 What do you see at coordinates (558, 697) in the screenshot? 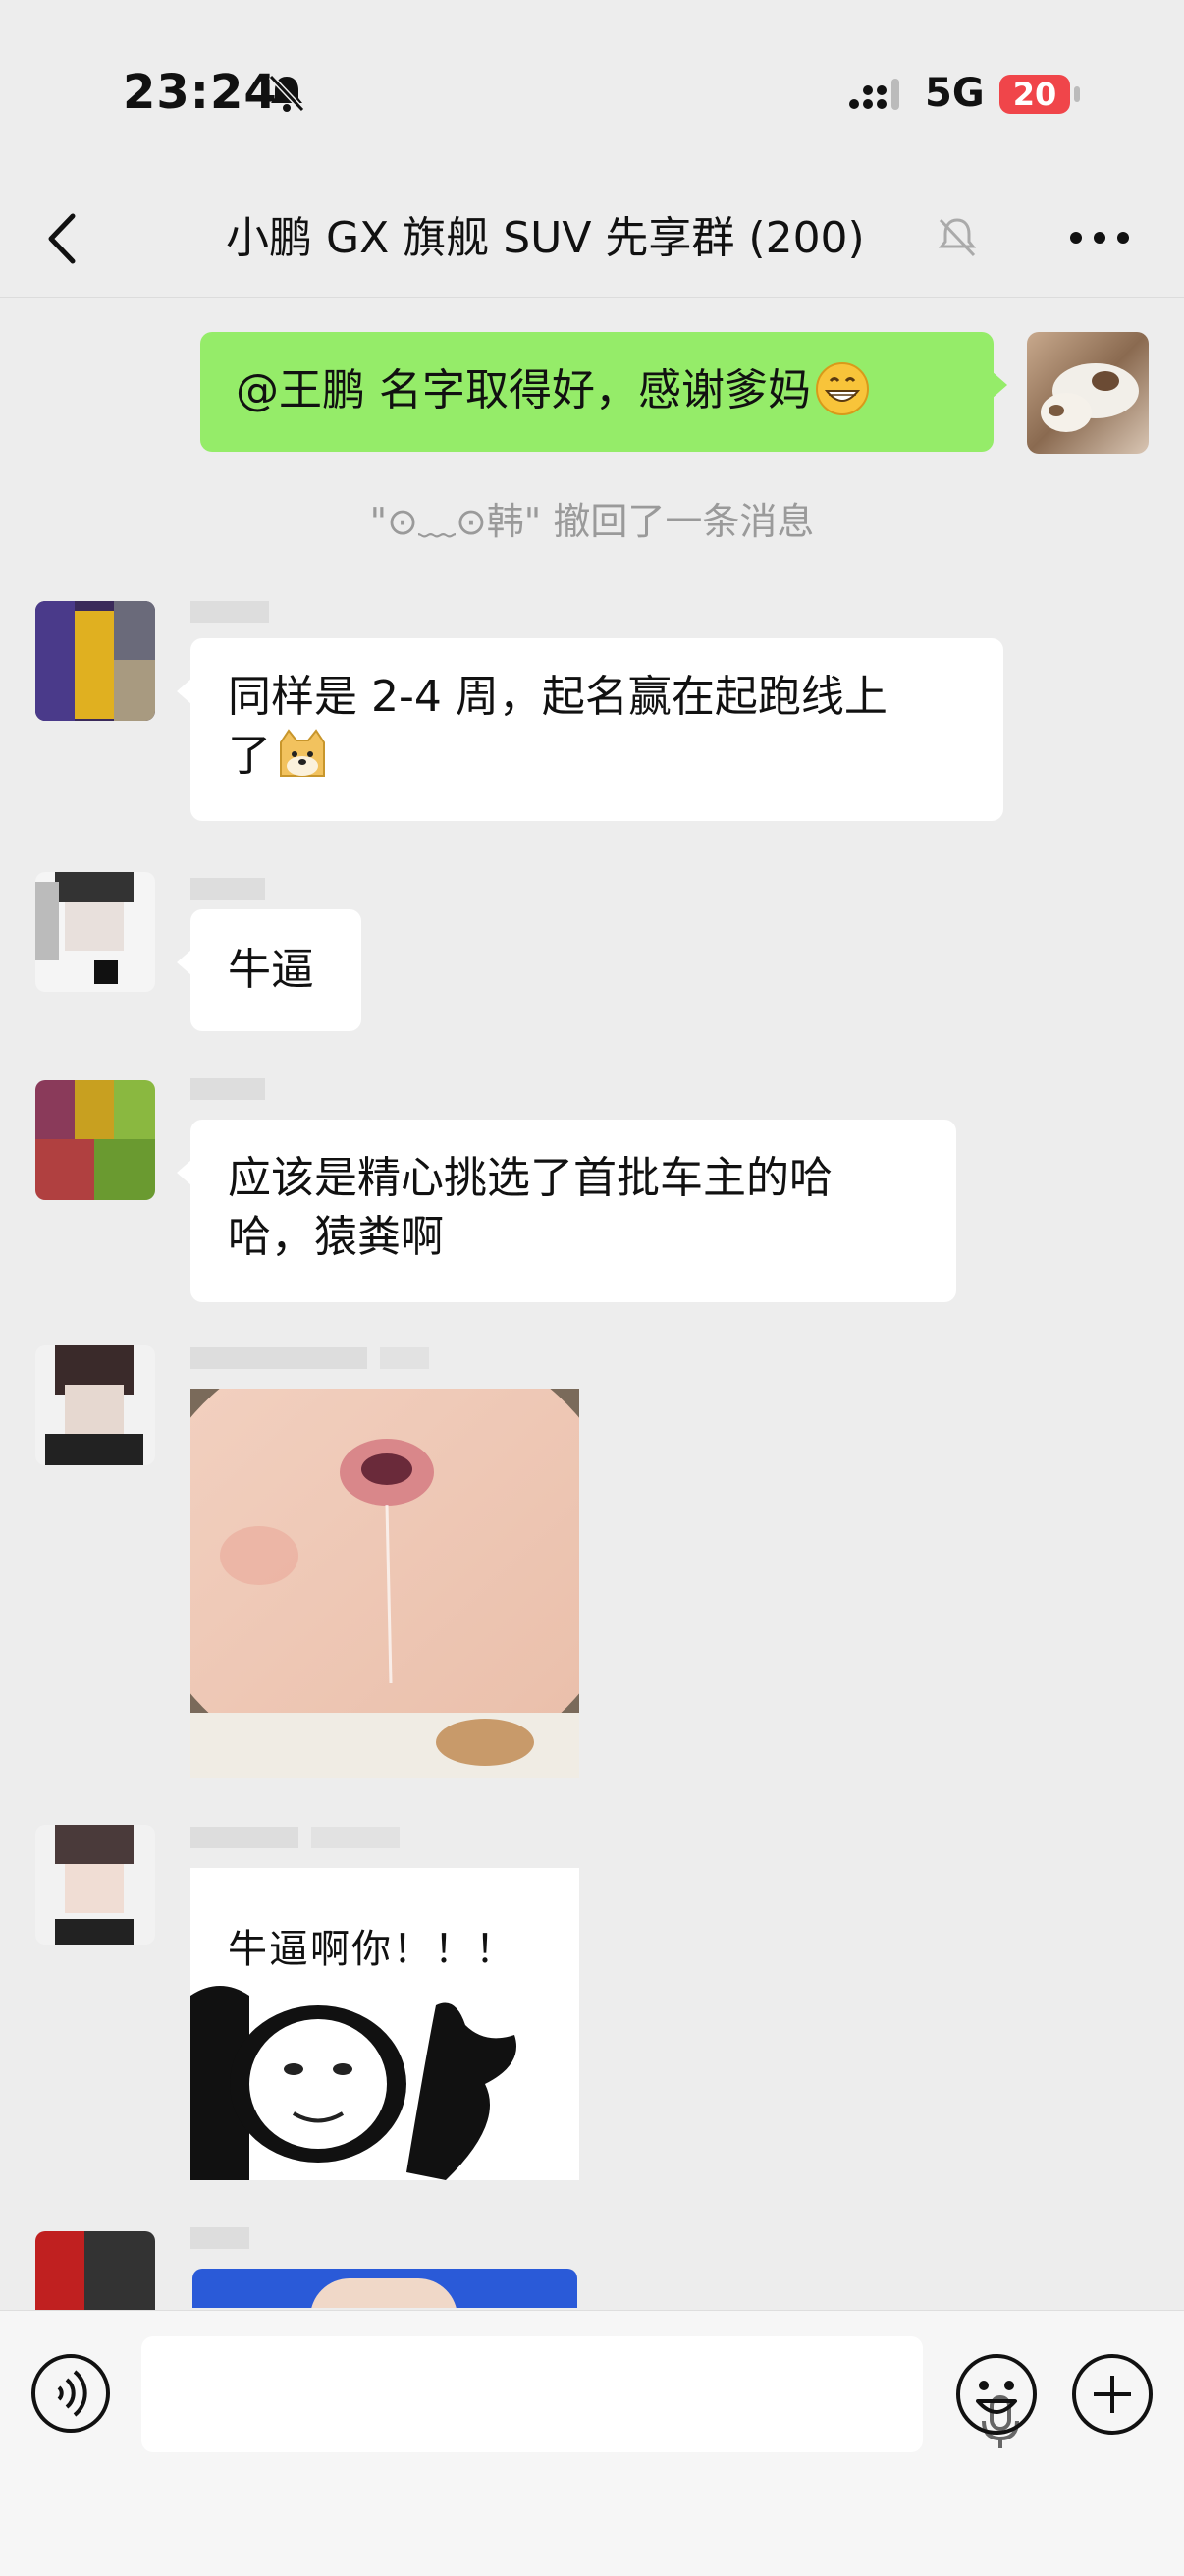
I see `message-text-line: 同样是 2-4 周，起名赢在起跑线上` at bounding box center [558, 697].